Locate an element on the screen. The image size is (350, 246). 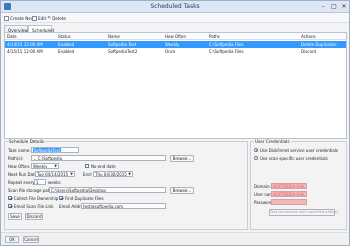
window-title: Scheduled Tasks is located at coordinates (175, 6).